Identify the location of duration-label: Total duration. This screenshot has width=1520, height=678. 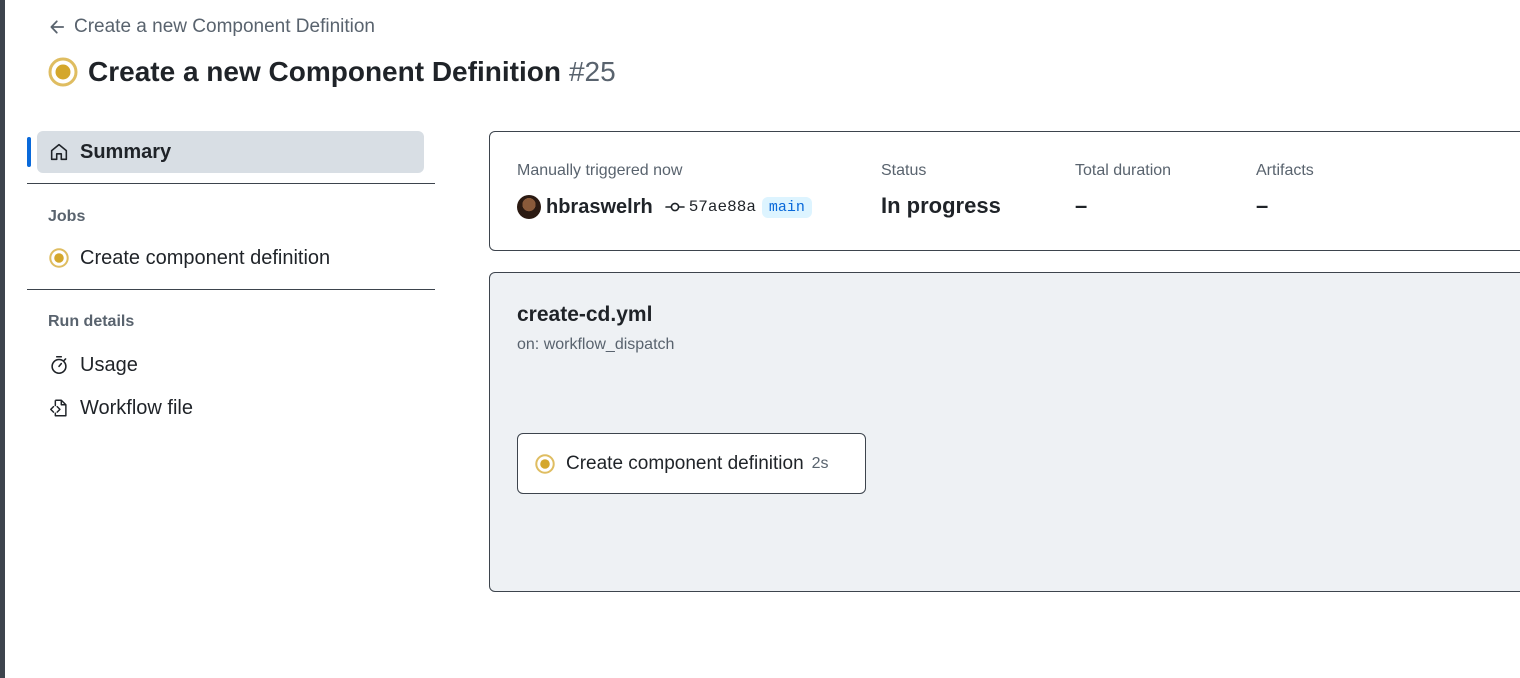
(1123, 170).